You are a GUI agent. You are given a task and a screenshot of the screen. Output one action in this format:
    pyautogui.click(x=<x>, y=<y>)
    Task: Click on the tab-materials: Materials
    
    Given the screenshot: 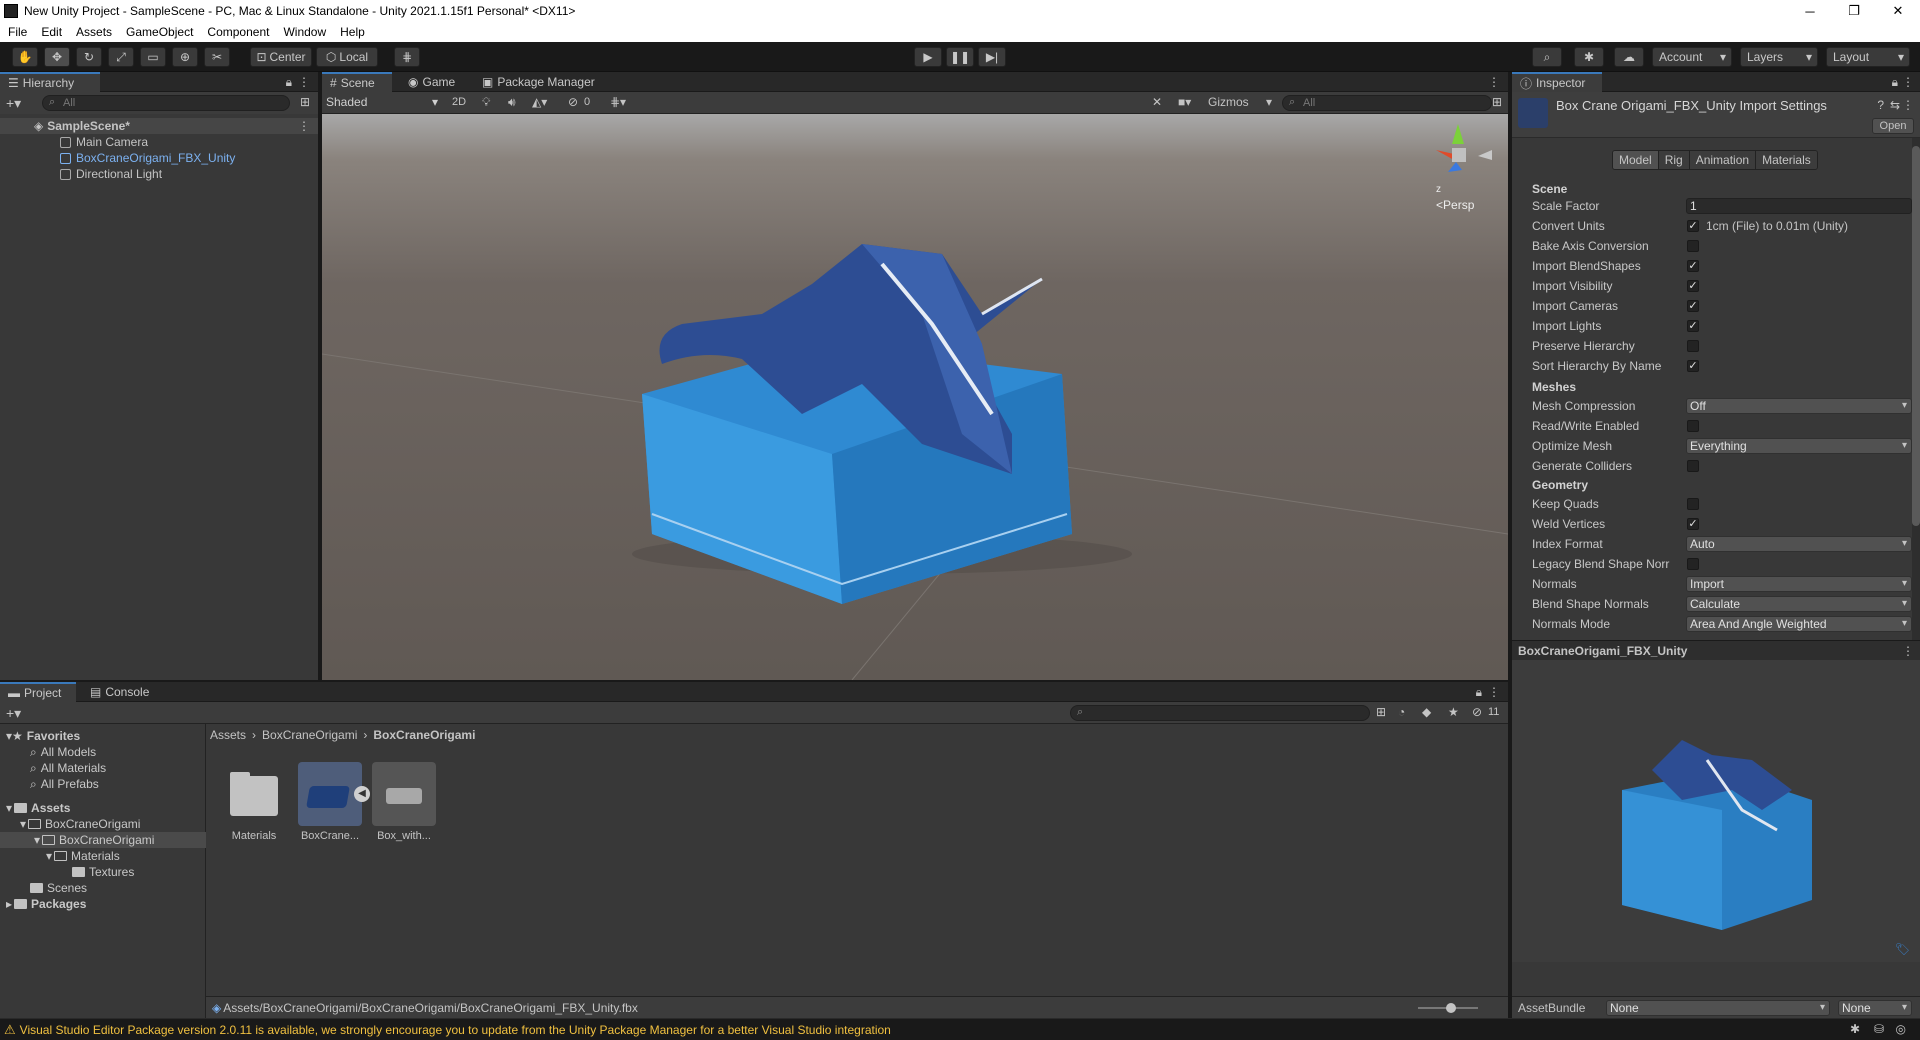 What is the action you would take?
    pyautogui.click(x=1786, y=160)
    